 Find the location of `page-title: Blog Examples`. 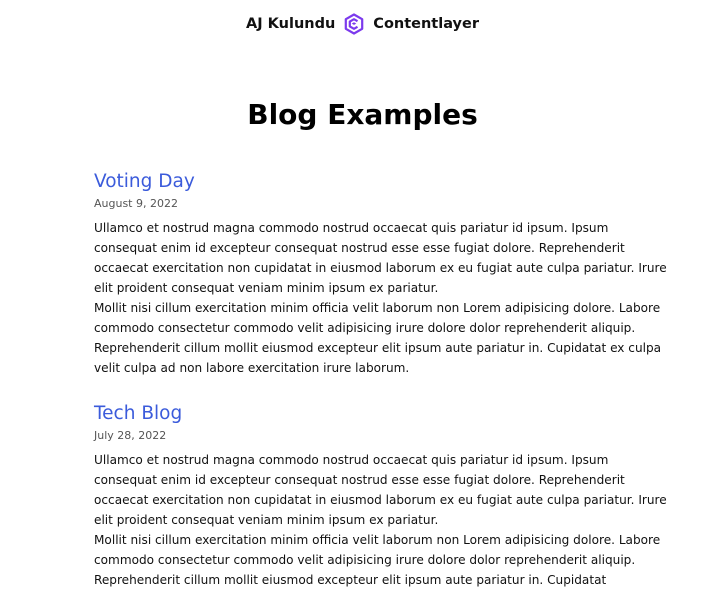

page-title: Blog Examples is located at coordinates (362, 114).